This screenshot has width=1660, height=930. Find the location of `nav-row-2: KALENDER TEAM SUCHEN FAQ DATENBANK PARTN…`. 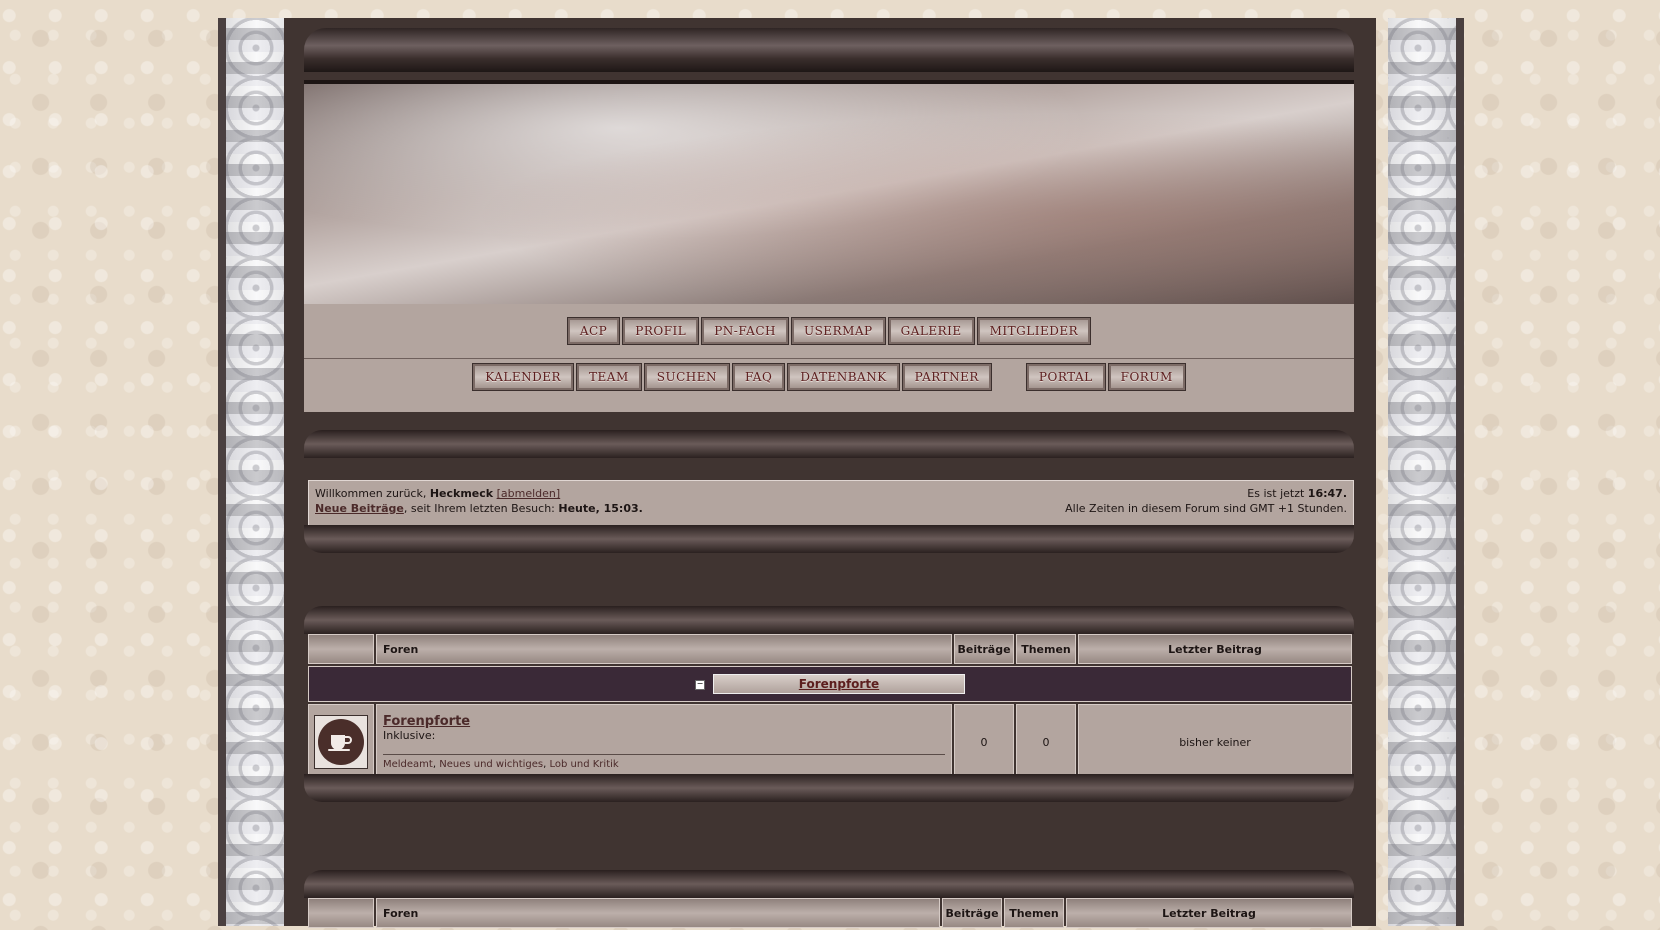

nav-row-2: KALENDER TEAM SUCHEN FAQ DATENBANK PARTN… is located at coordinates (829, 377).